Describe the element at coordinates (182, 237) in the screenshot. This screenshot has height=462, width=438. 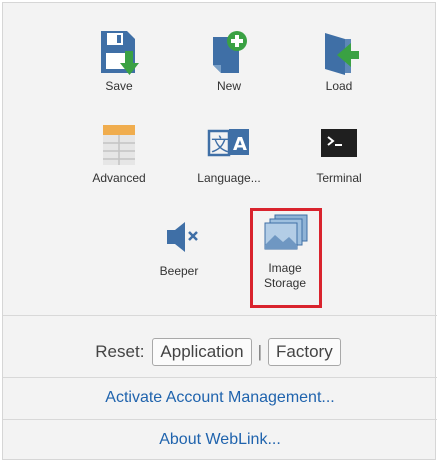
I see `speaker-icon` at that location.